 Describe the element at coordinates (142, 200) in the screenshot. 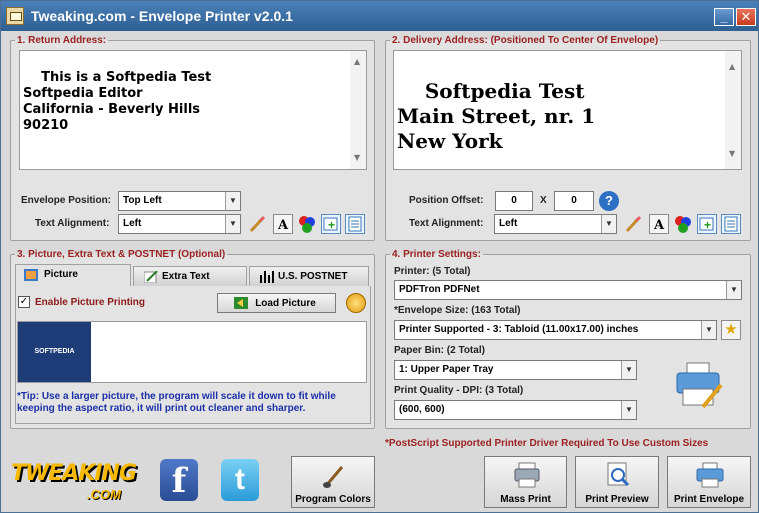

I see `envelope-position-value: Top Left` at that location.